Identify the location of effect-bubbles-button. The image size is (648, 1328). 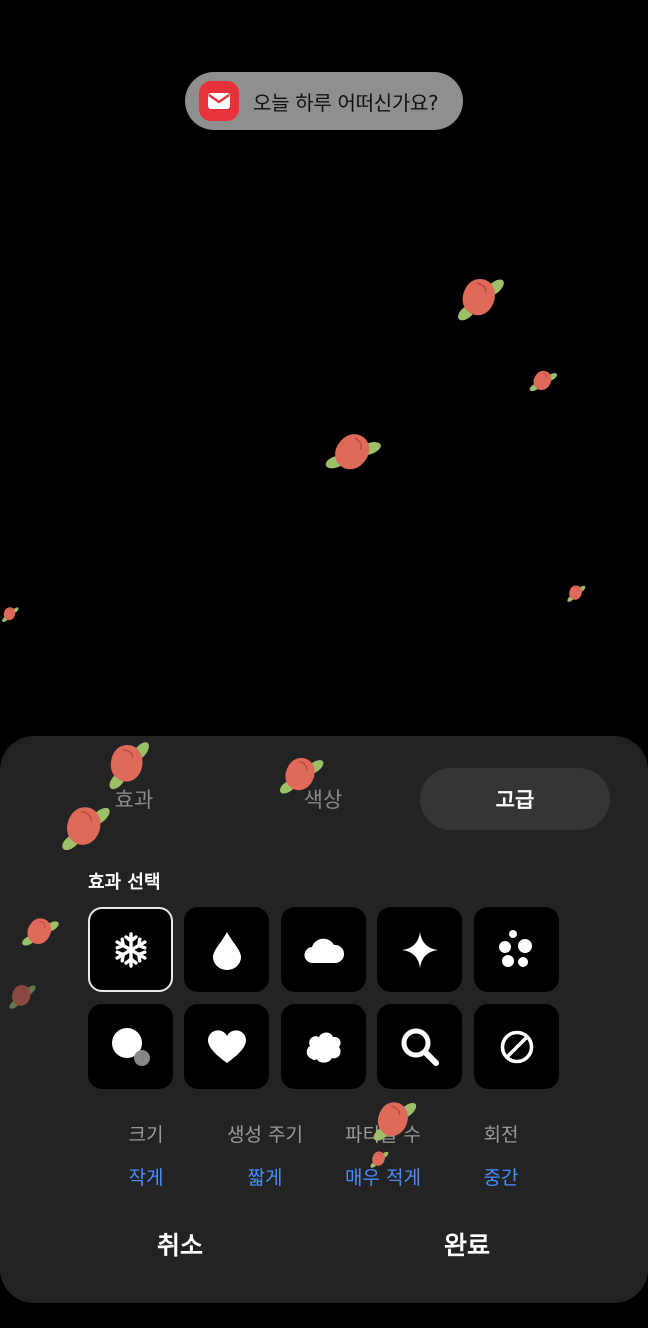
(516, 949).